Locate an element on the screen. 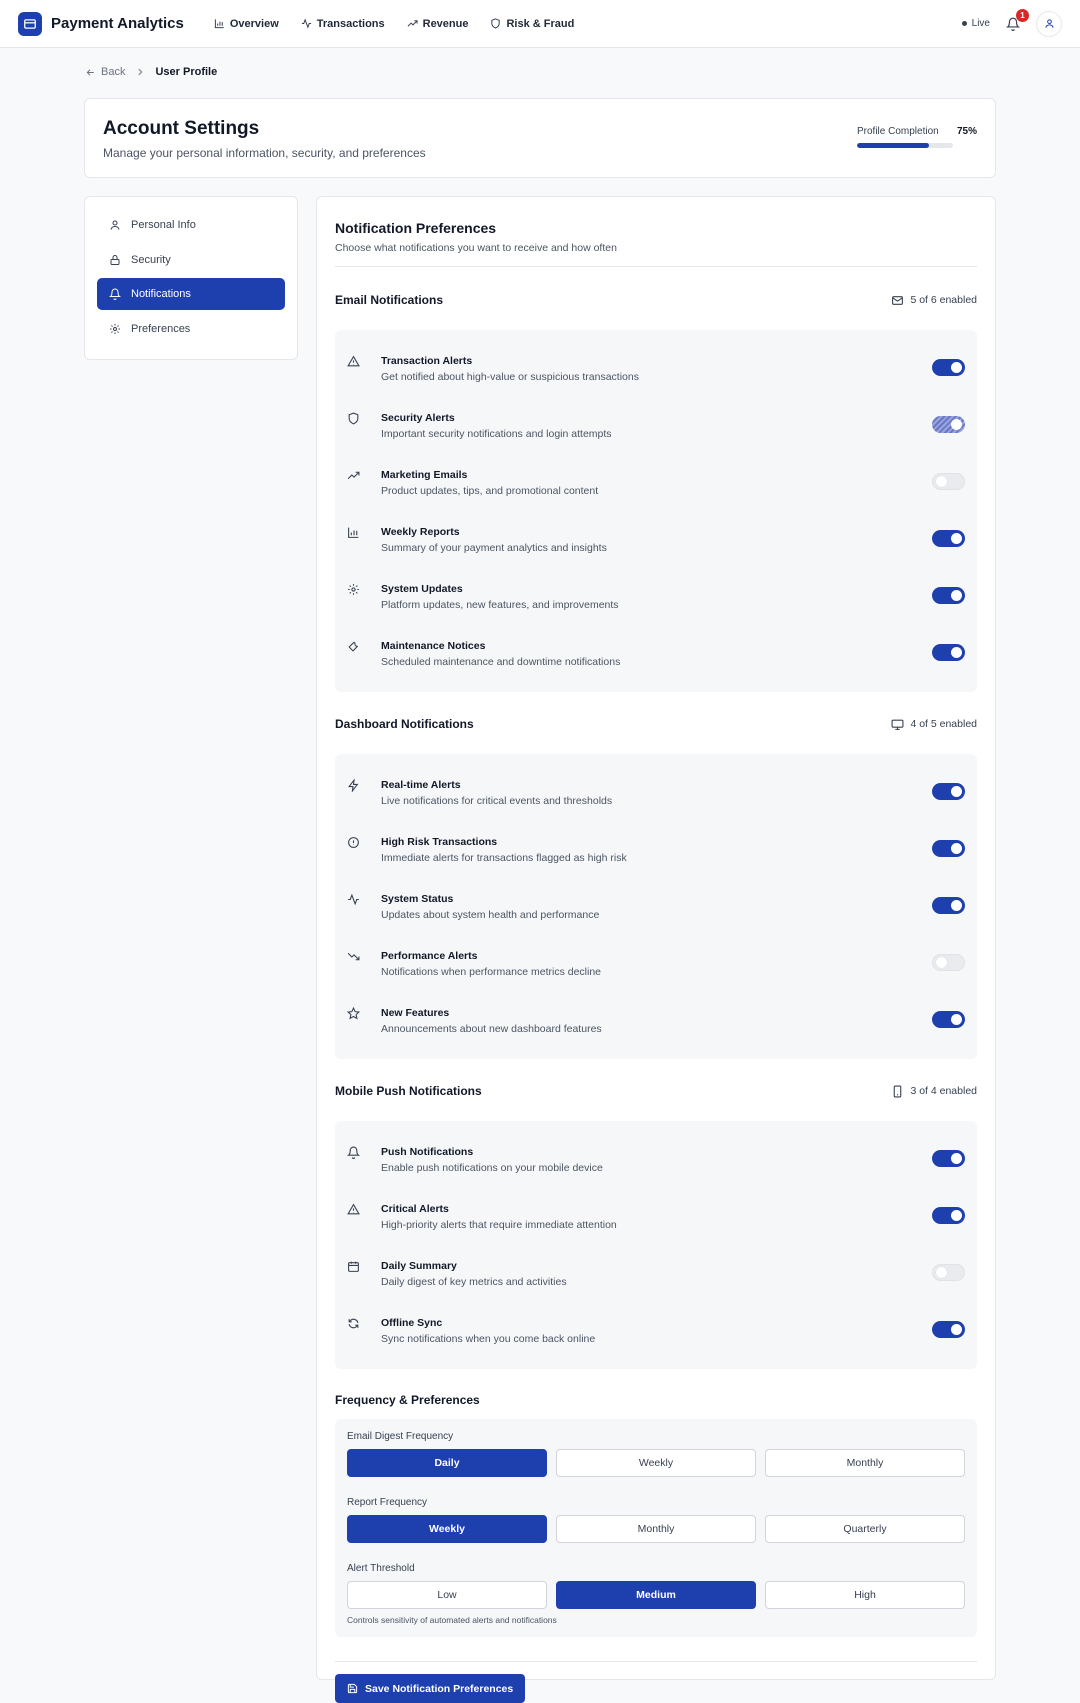  marketing-emails-toggle is located at coordinates (948, 481).